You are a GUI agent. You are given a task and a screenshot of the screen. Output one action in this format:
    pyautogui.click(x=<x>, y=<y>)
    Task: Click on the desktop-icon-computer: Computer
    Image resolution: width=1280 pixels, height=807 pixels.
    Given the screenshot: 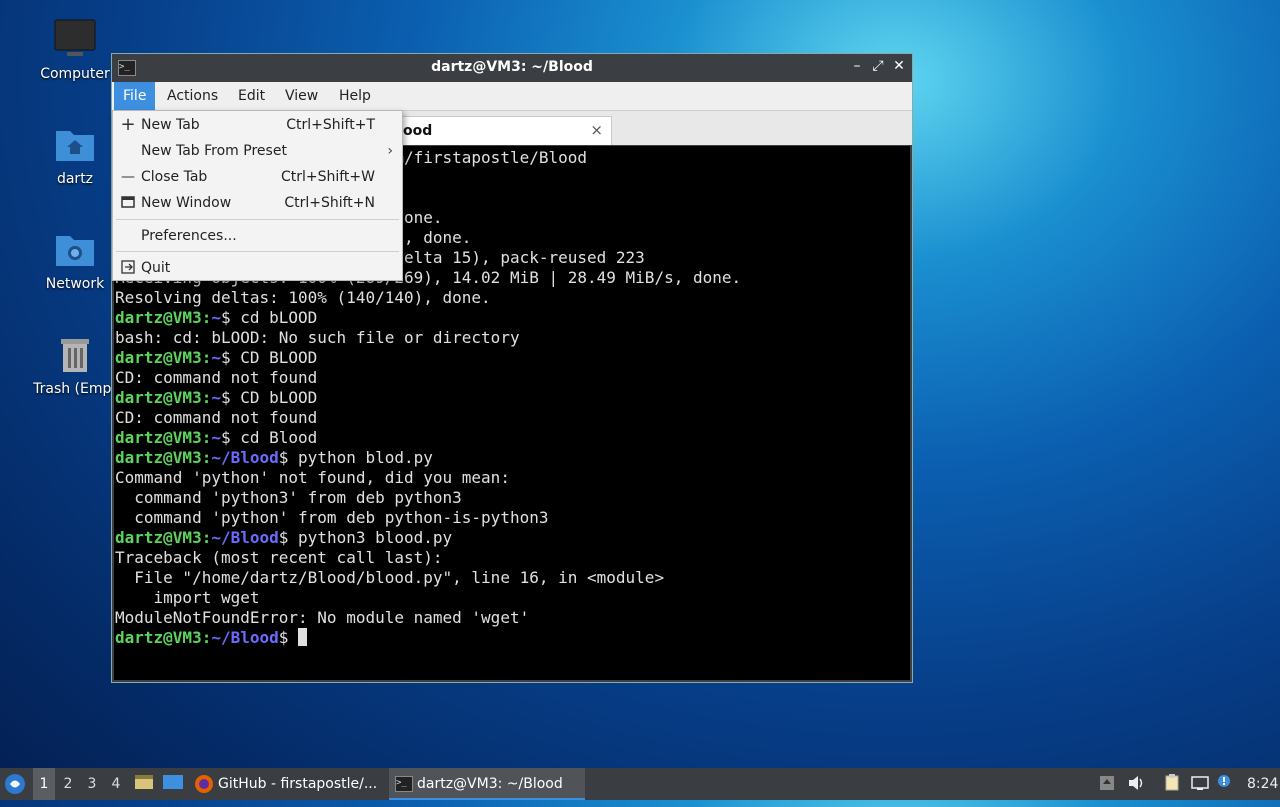 What is the action you would take?
    pyautogui.click(x=75, y=50)
    